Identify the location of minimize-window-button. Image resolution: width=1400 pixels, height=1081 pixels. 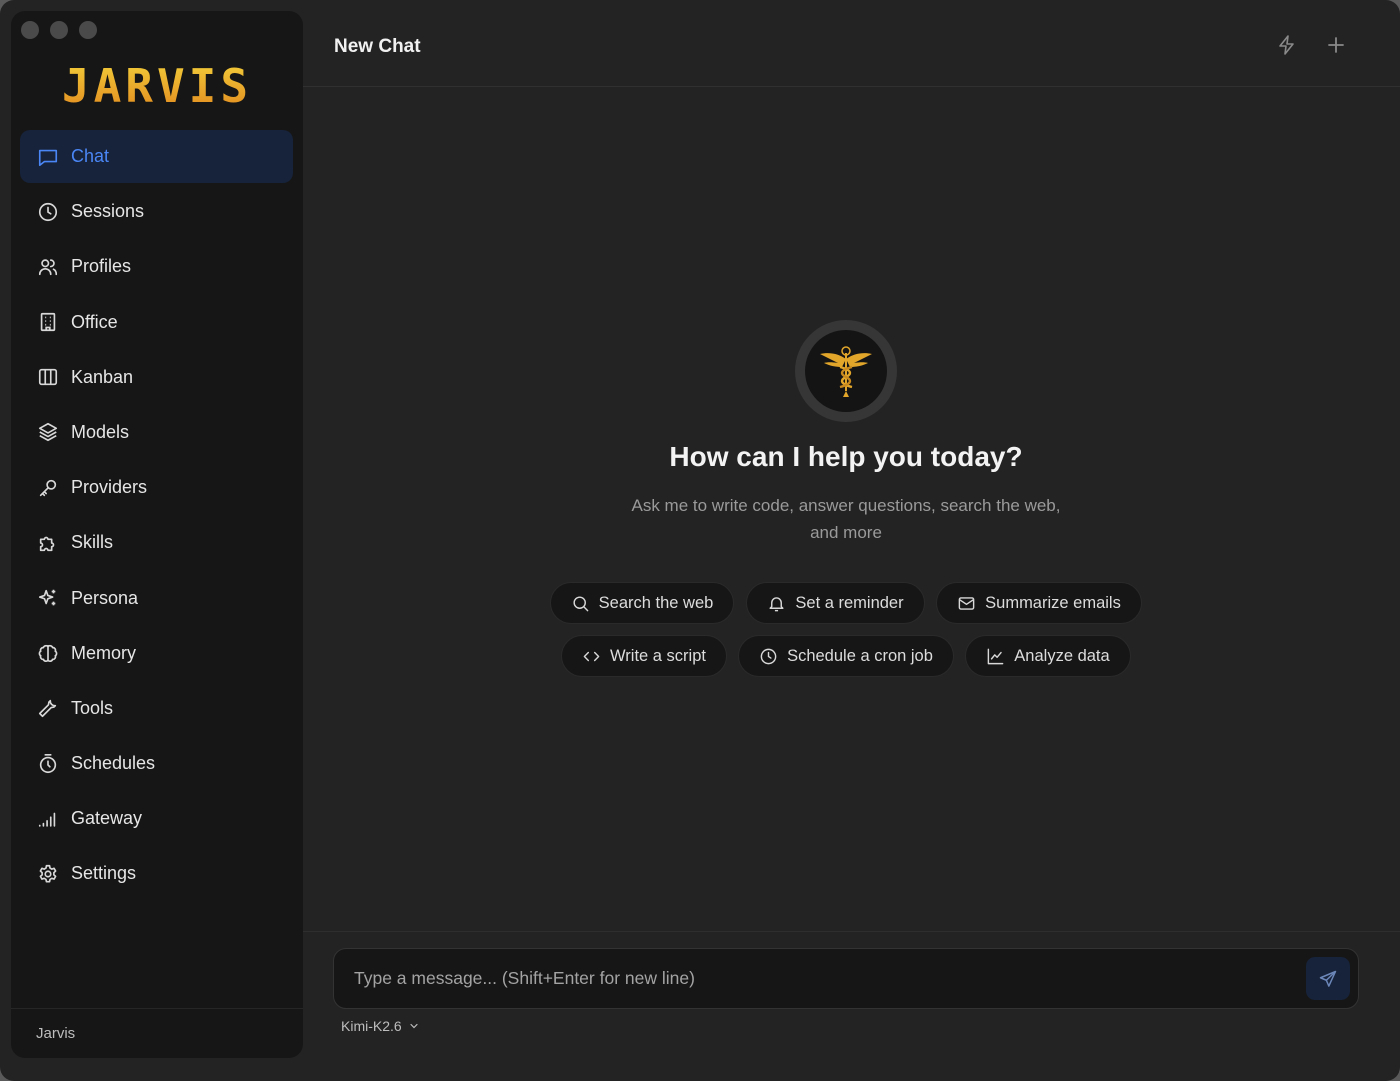
(59, 30).